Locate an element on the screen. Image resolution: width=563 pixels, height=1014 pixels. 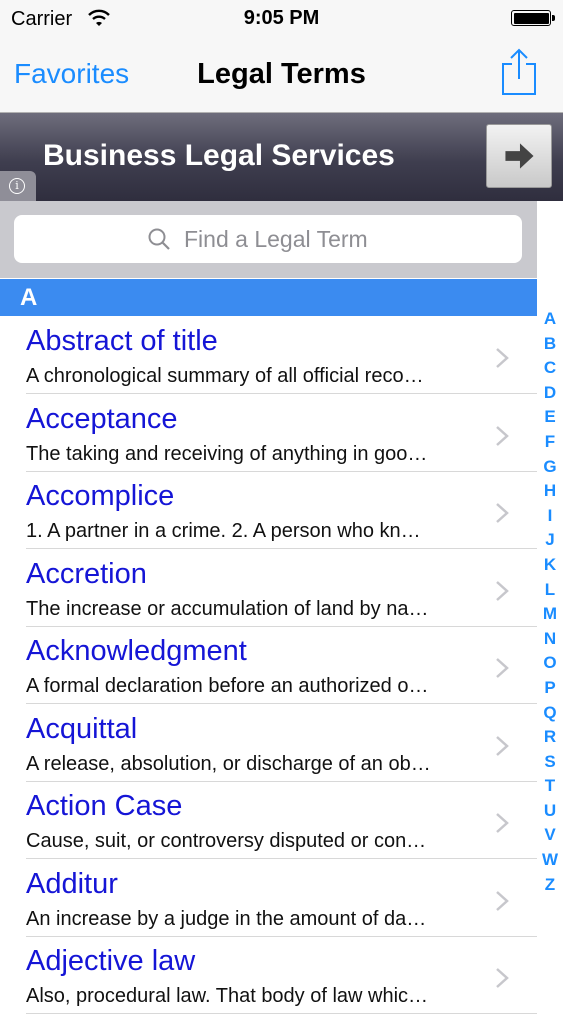
page-title: Legal Terms is located at coordinates (281, 74).